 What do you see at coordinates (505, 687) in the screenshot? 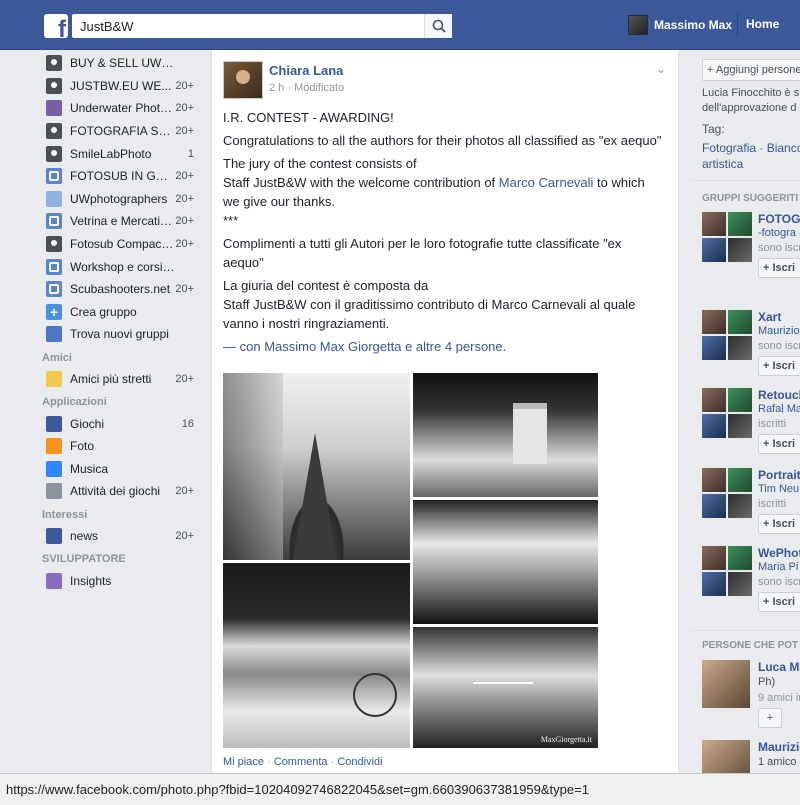
I see `photo-tile: MaxGiorgetta.it` at bounding box center [505, 687].